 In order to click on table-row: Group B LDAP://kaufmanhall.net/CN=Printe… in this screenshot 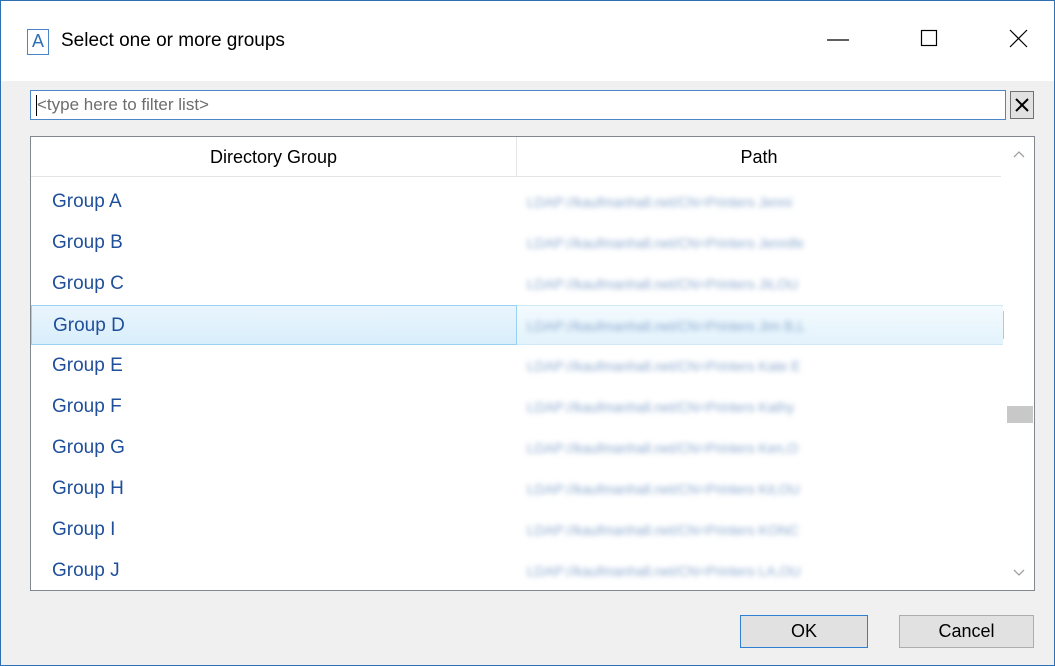, I will do `click(517, 243)`.